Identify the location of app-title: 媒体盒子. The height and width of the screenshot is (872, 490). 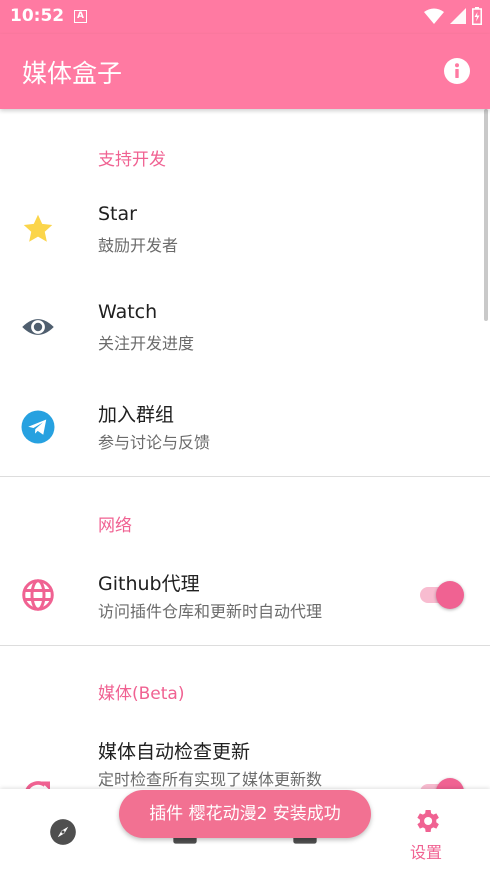
(72, 73).